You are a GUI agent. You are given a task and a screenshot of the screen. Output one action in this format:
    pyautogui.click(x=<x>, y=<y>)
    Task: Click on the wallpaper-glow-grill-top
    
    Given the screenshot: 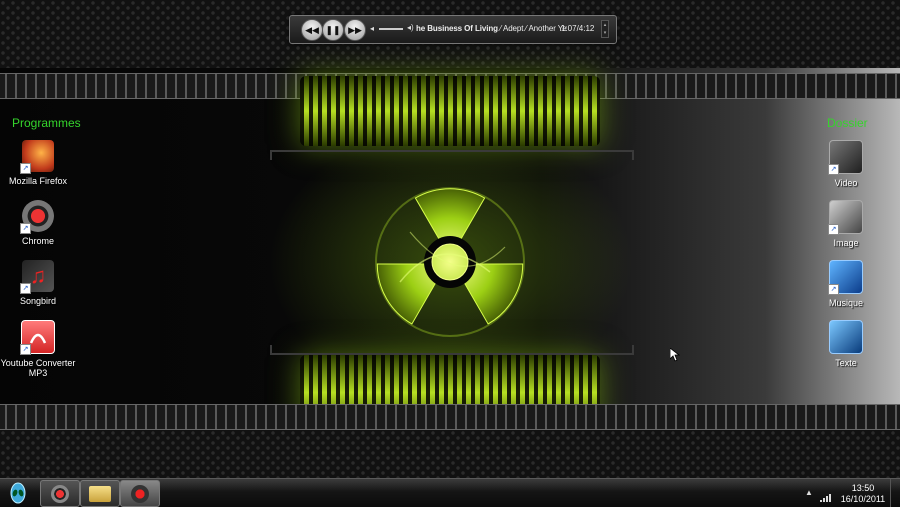 What is the action you would take?
    pyautogui.click(x=450, y=111)
    